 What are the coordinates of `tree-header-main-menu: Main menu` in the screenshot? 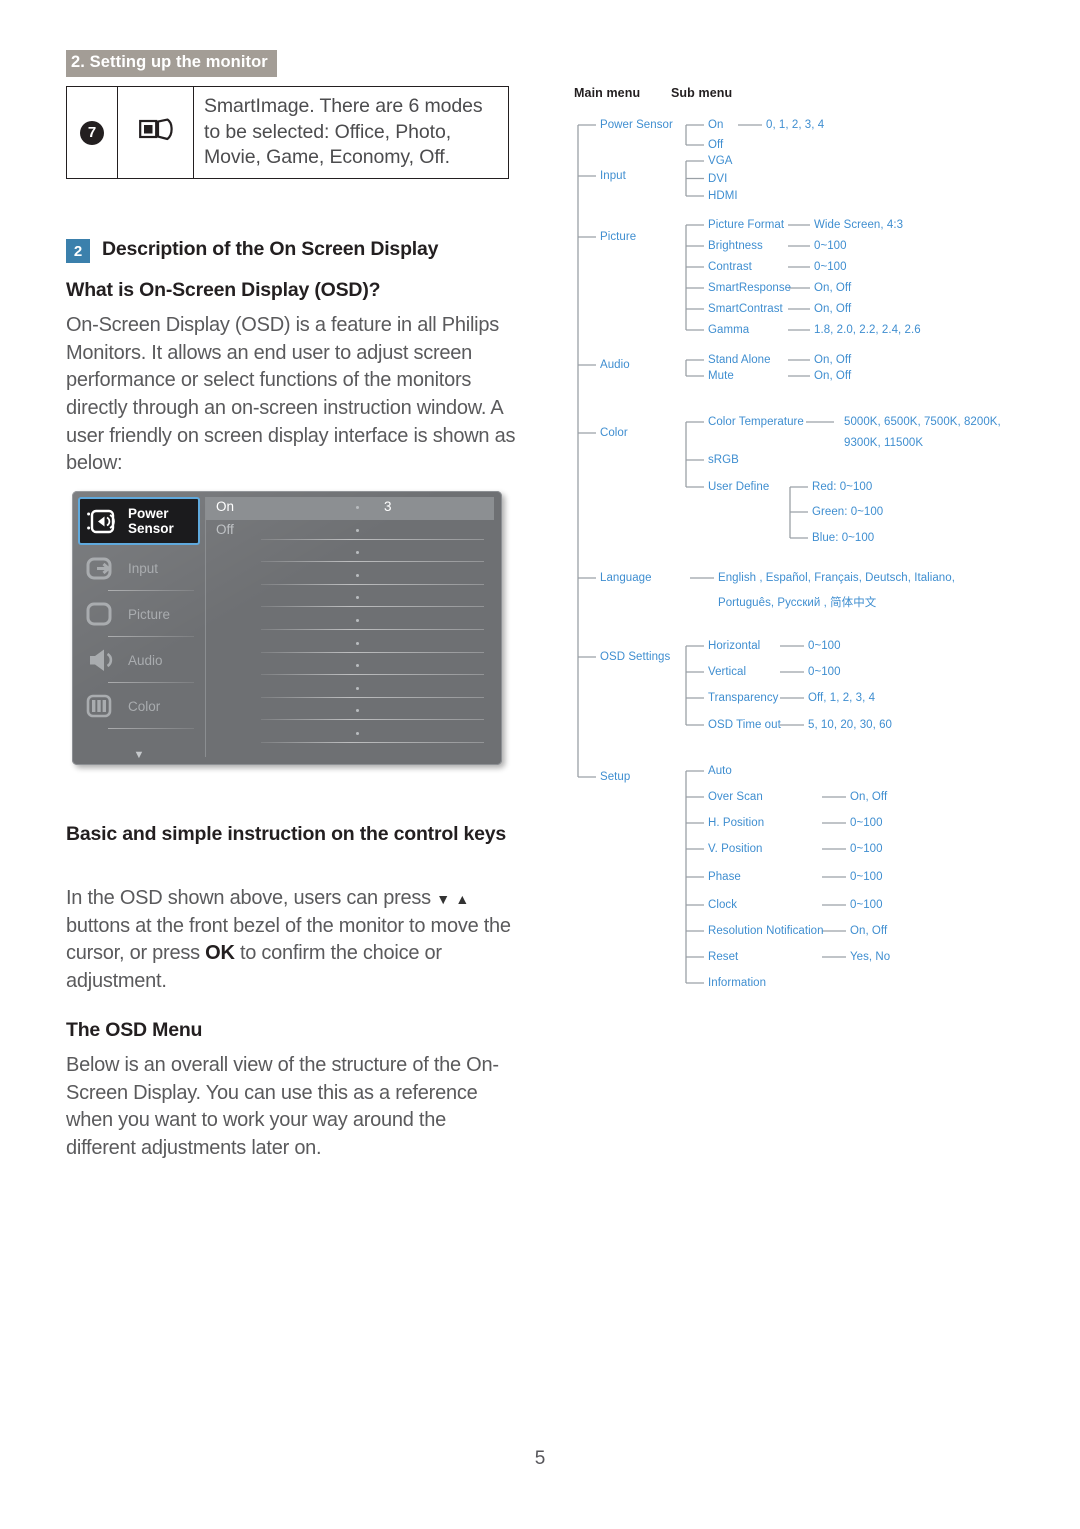 It's located at (607, 93).